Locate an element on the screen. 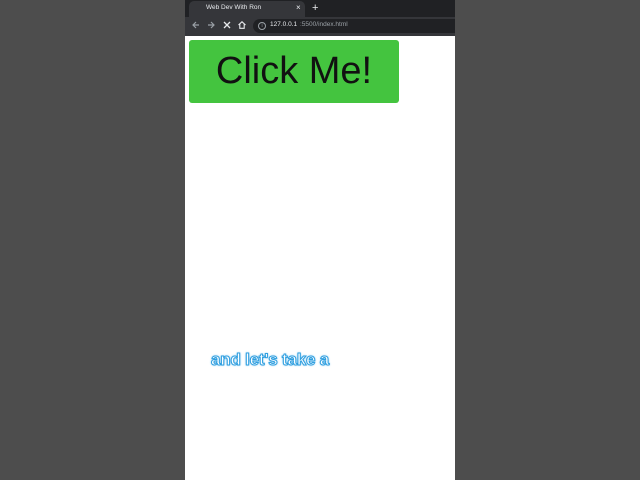  home-icon is located at coordinates (242, 26).